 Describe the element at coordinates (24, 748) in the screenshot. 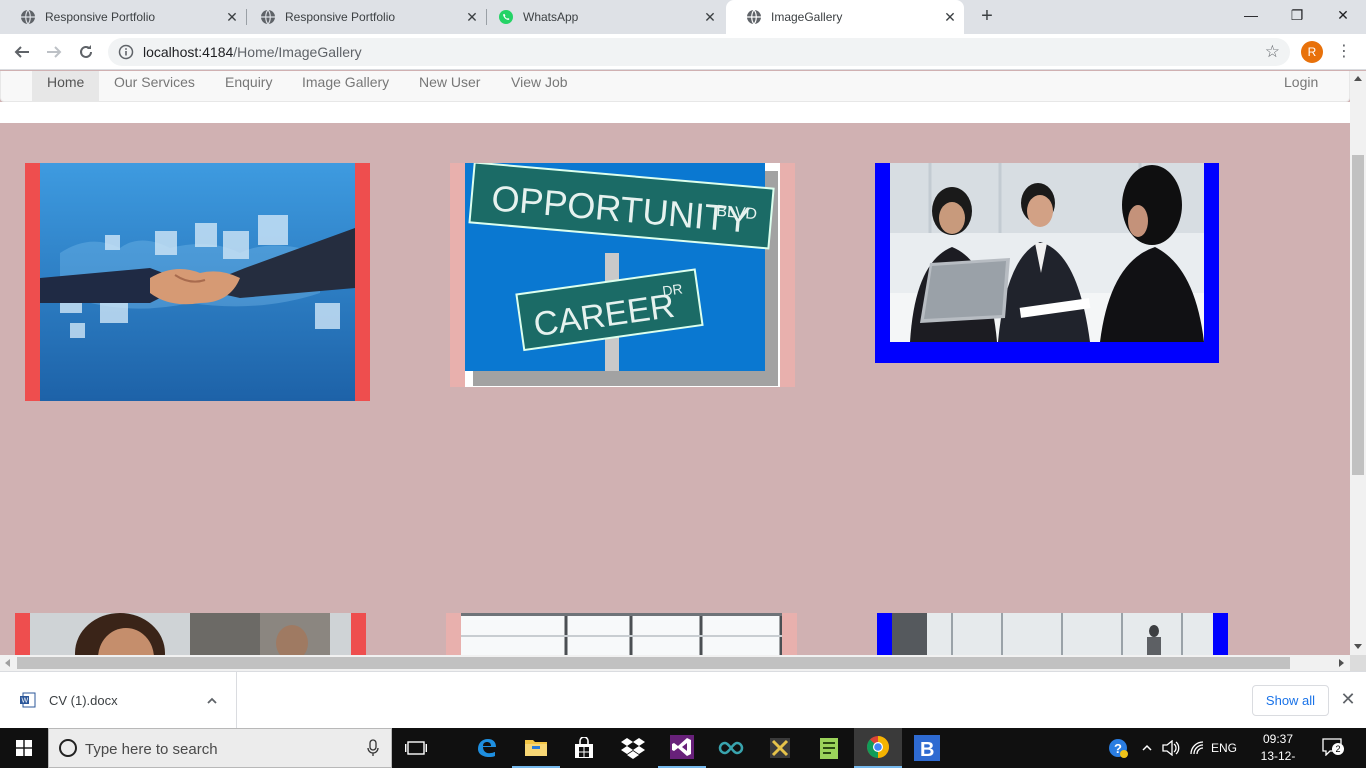

I see `start-button` at that location.